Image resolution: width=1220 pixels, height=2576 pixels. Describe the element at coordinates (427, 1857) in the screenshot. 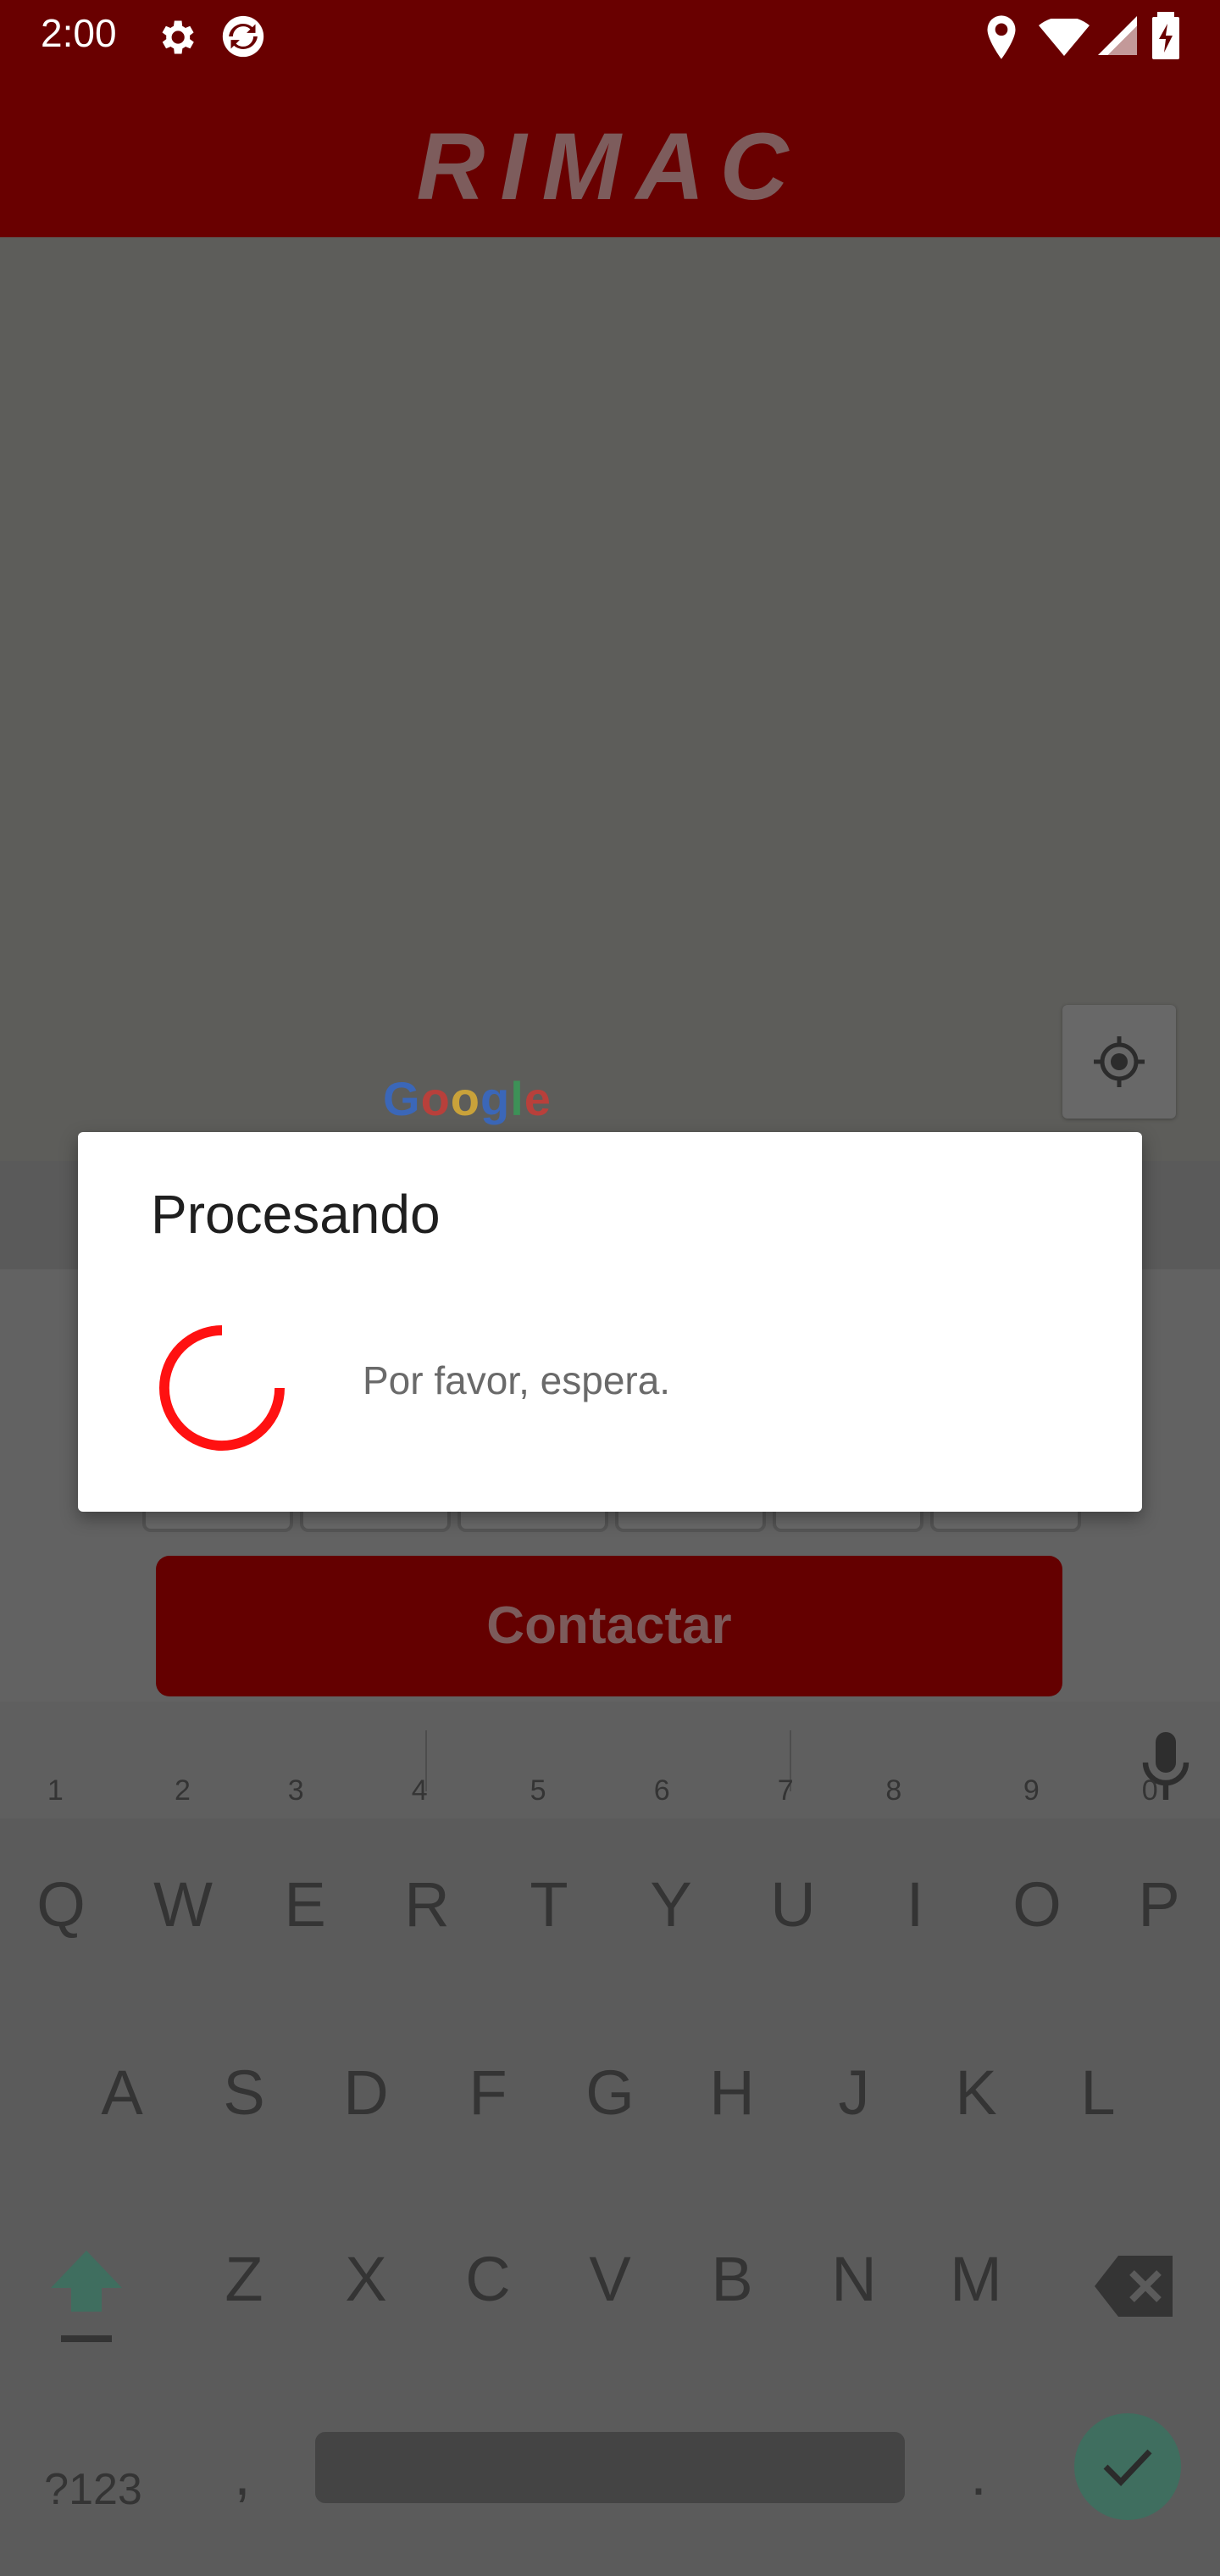

I see `key-label: R4` at that location.